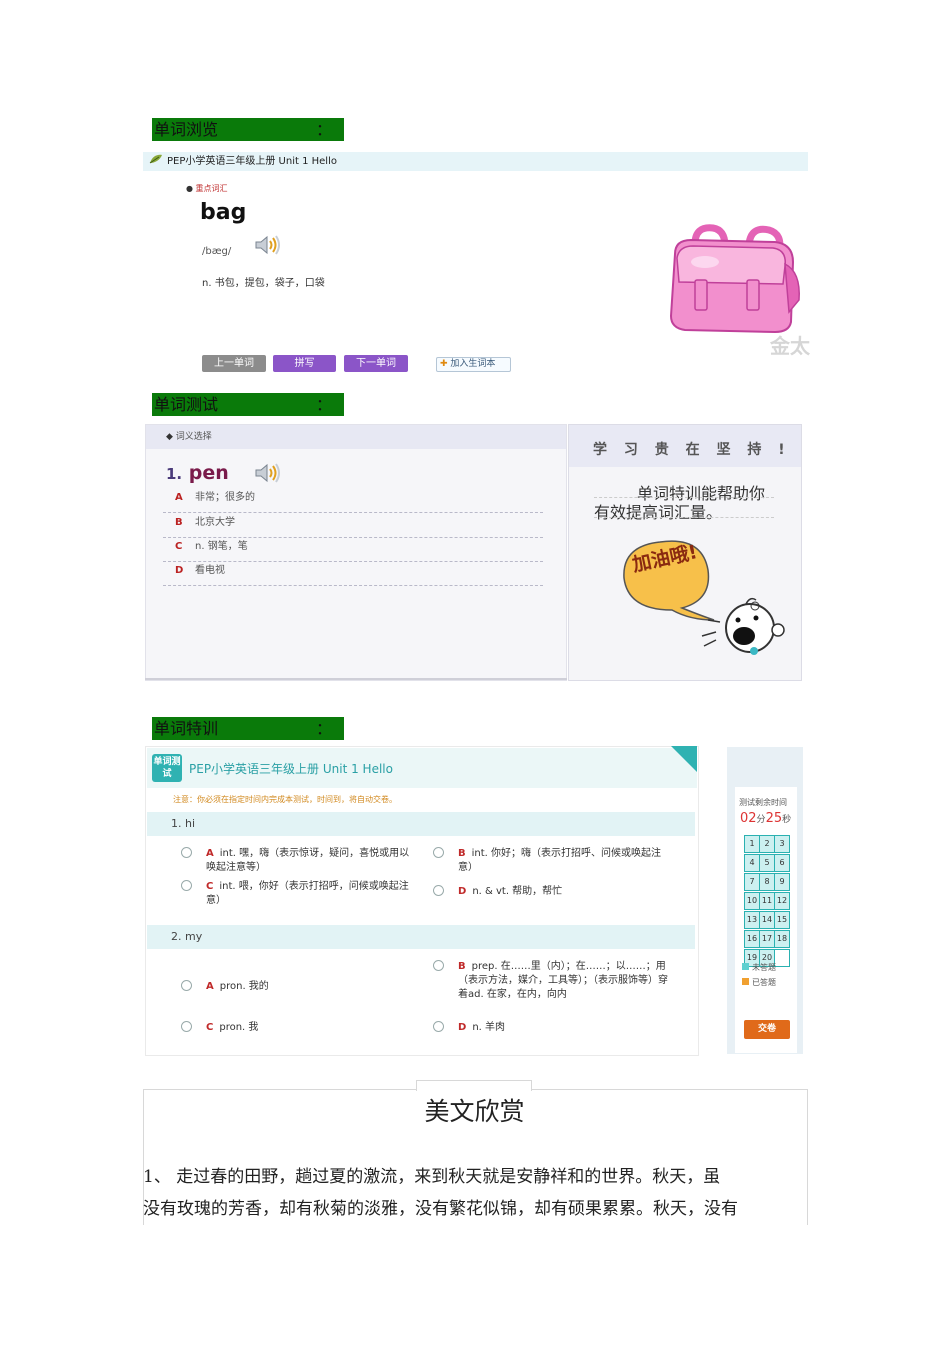  What do you see at coordinates (156, 161) in the screenshot?
I see `leaf-icon` at bounding box center [156, 161].